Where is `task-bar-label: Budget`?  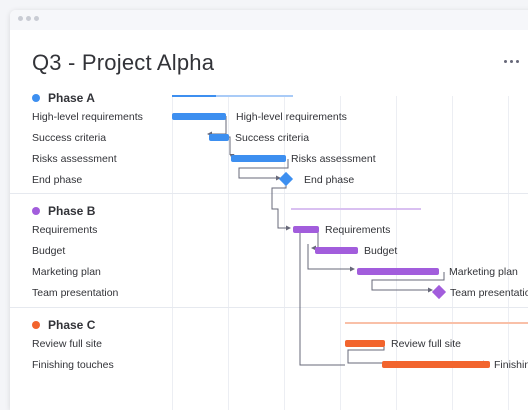
task-bar-label: Budget is located at coordinates (380, 251).